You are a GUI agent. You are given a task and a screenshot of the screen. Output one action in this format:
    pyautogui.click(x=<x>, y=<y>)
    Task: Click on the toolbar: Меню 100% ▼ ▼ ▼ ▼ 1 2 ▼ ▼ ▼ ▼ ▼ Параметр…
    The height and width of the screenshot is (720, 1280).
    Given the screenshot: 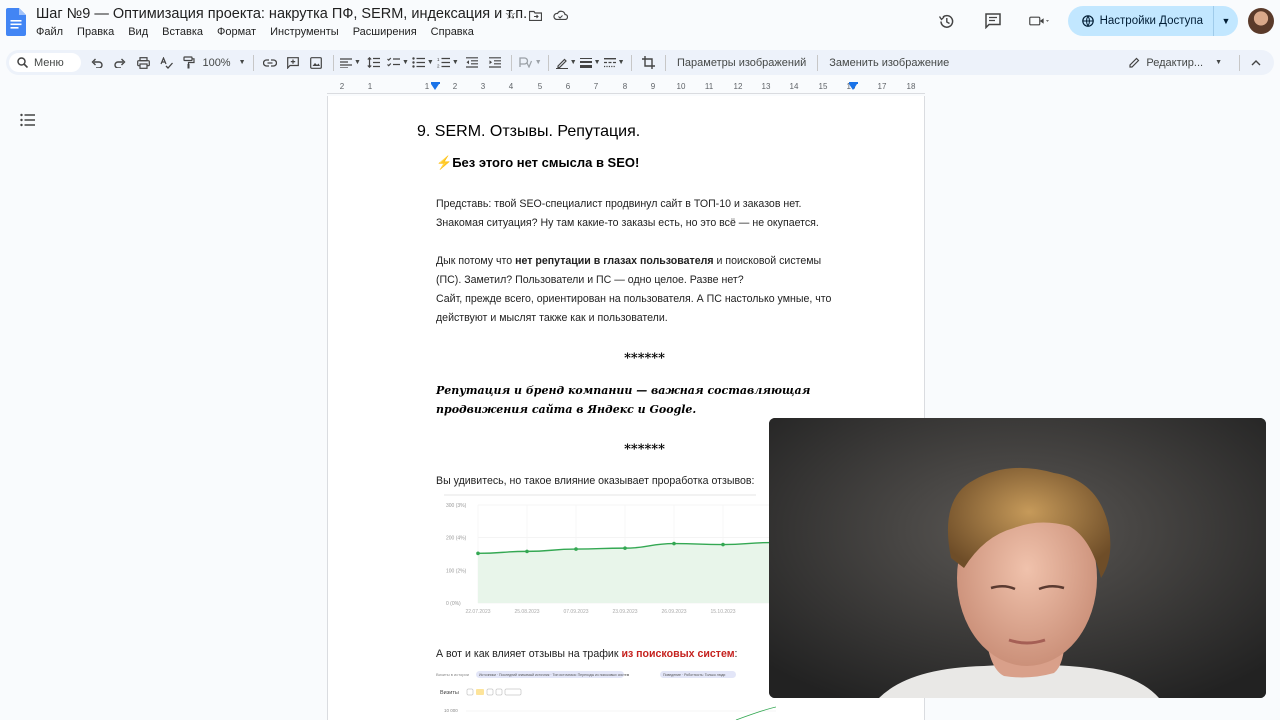 What is the action you would take?
    pyautogui.click(x=640, y=62)
    